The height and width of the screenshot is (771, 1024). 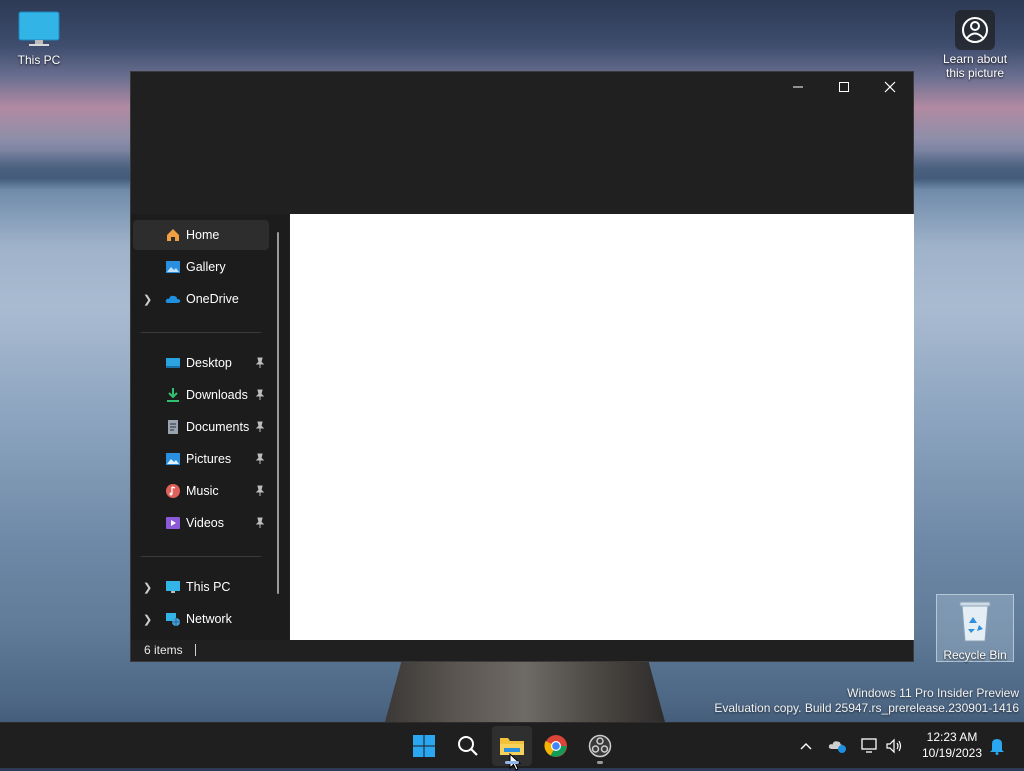 What do you see at coordinates (173, 459) in the screenshot?
I see `picture-icon` at bounding box center [173, 459].